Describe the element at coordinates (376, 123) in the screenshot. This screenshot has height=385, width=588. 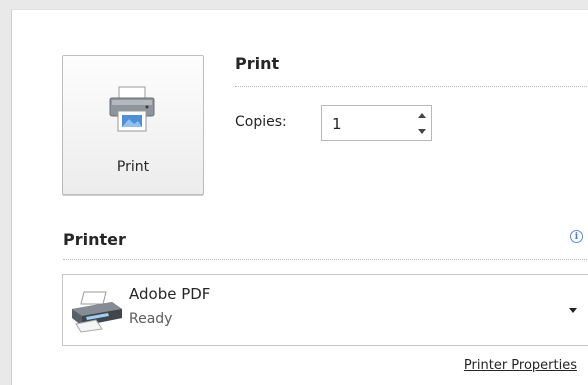
I see `copies-stepper: 1` at that location.